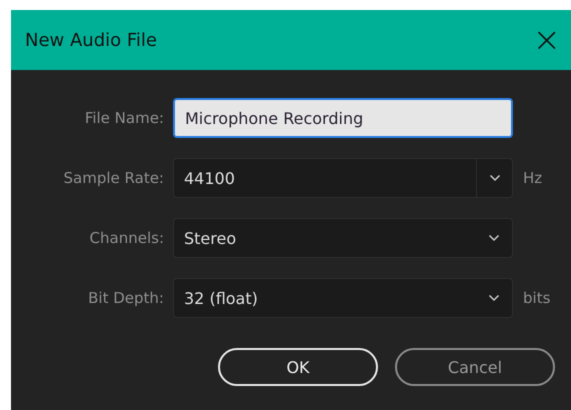  Describe the element at coordinates (124, 118) in the screenshot. I see `field-label: File Name:` at that location.